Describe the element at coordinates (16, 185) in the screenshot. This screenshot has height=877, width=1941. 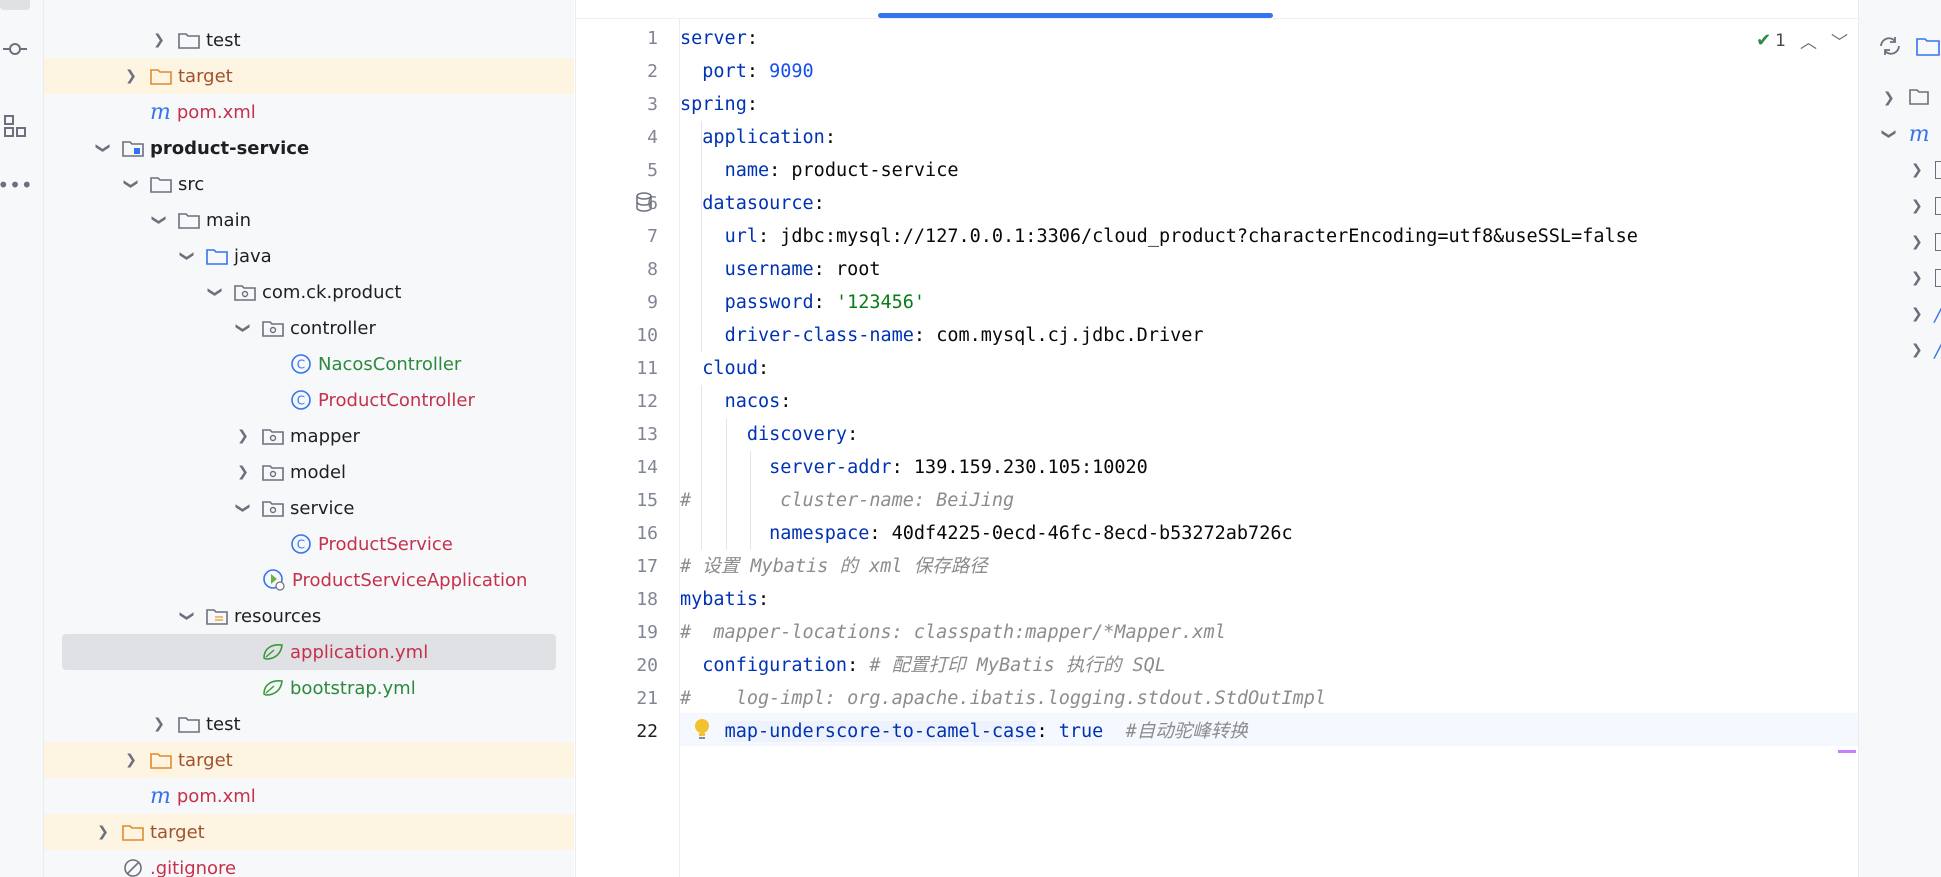
I see `more-tools-icon: •••` at that location.